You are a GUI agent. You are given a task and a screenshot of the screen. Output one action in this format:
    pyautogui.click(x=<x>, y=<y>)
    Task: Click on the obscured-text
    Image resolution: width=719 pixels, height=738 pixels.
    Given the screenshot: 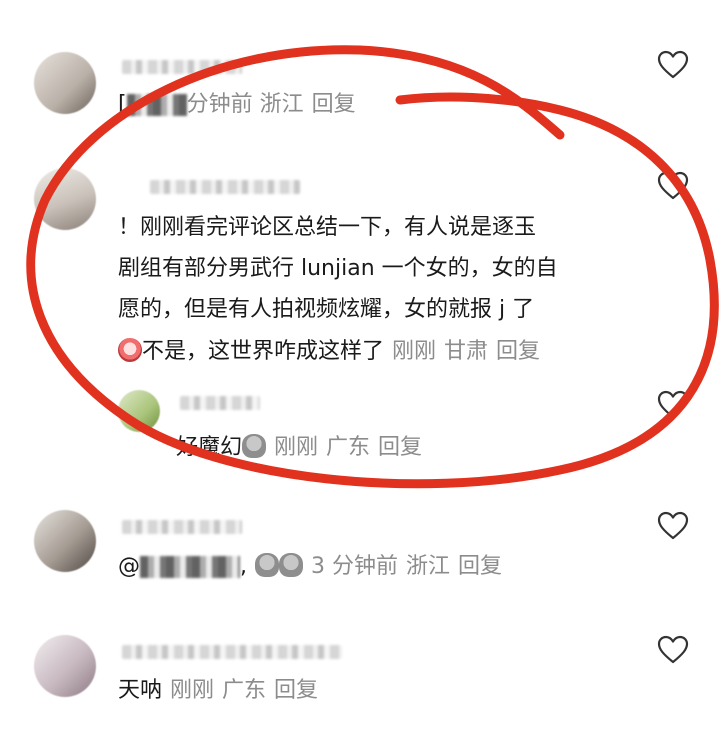 What is the action you would take?
    pyautogui.click(x=156, y=105)
    